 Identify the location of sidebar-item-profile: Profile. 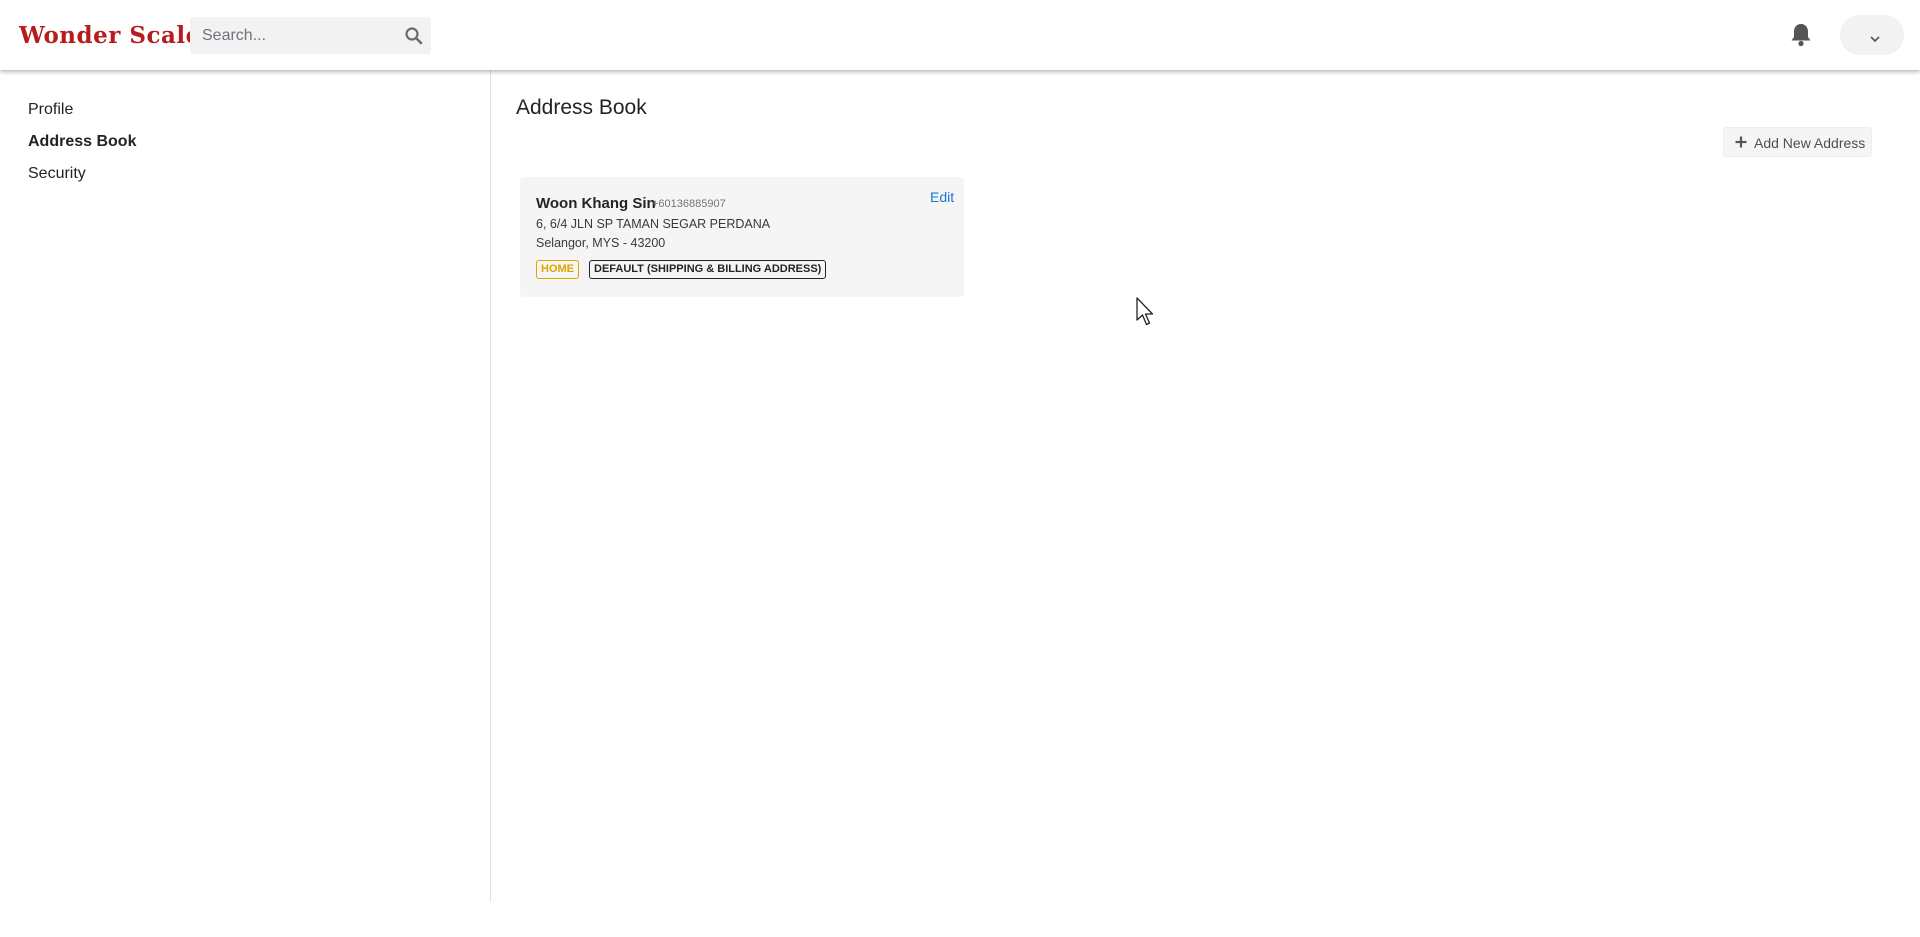
(50, 110).